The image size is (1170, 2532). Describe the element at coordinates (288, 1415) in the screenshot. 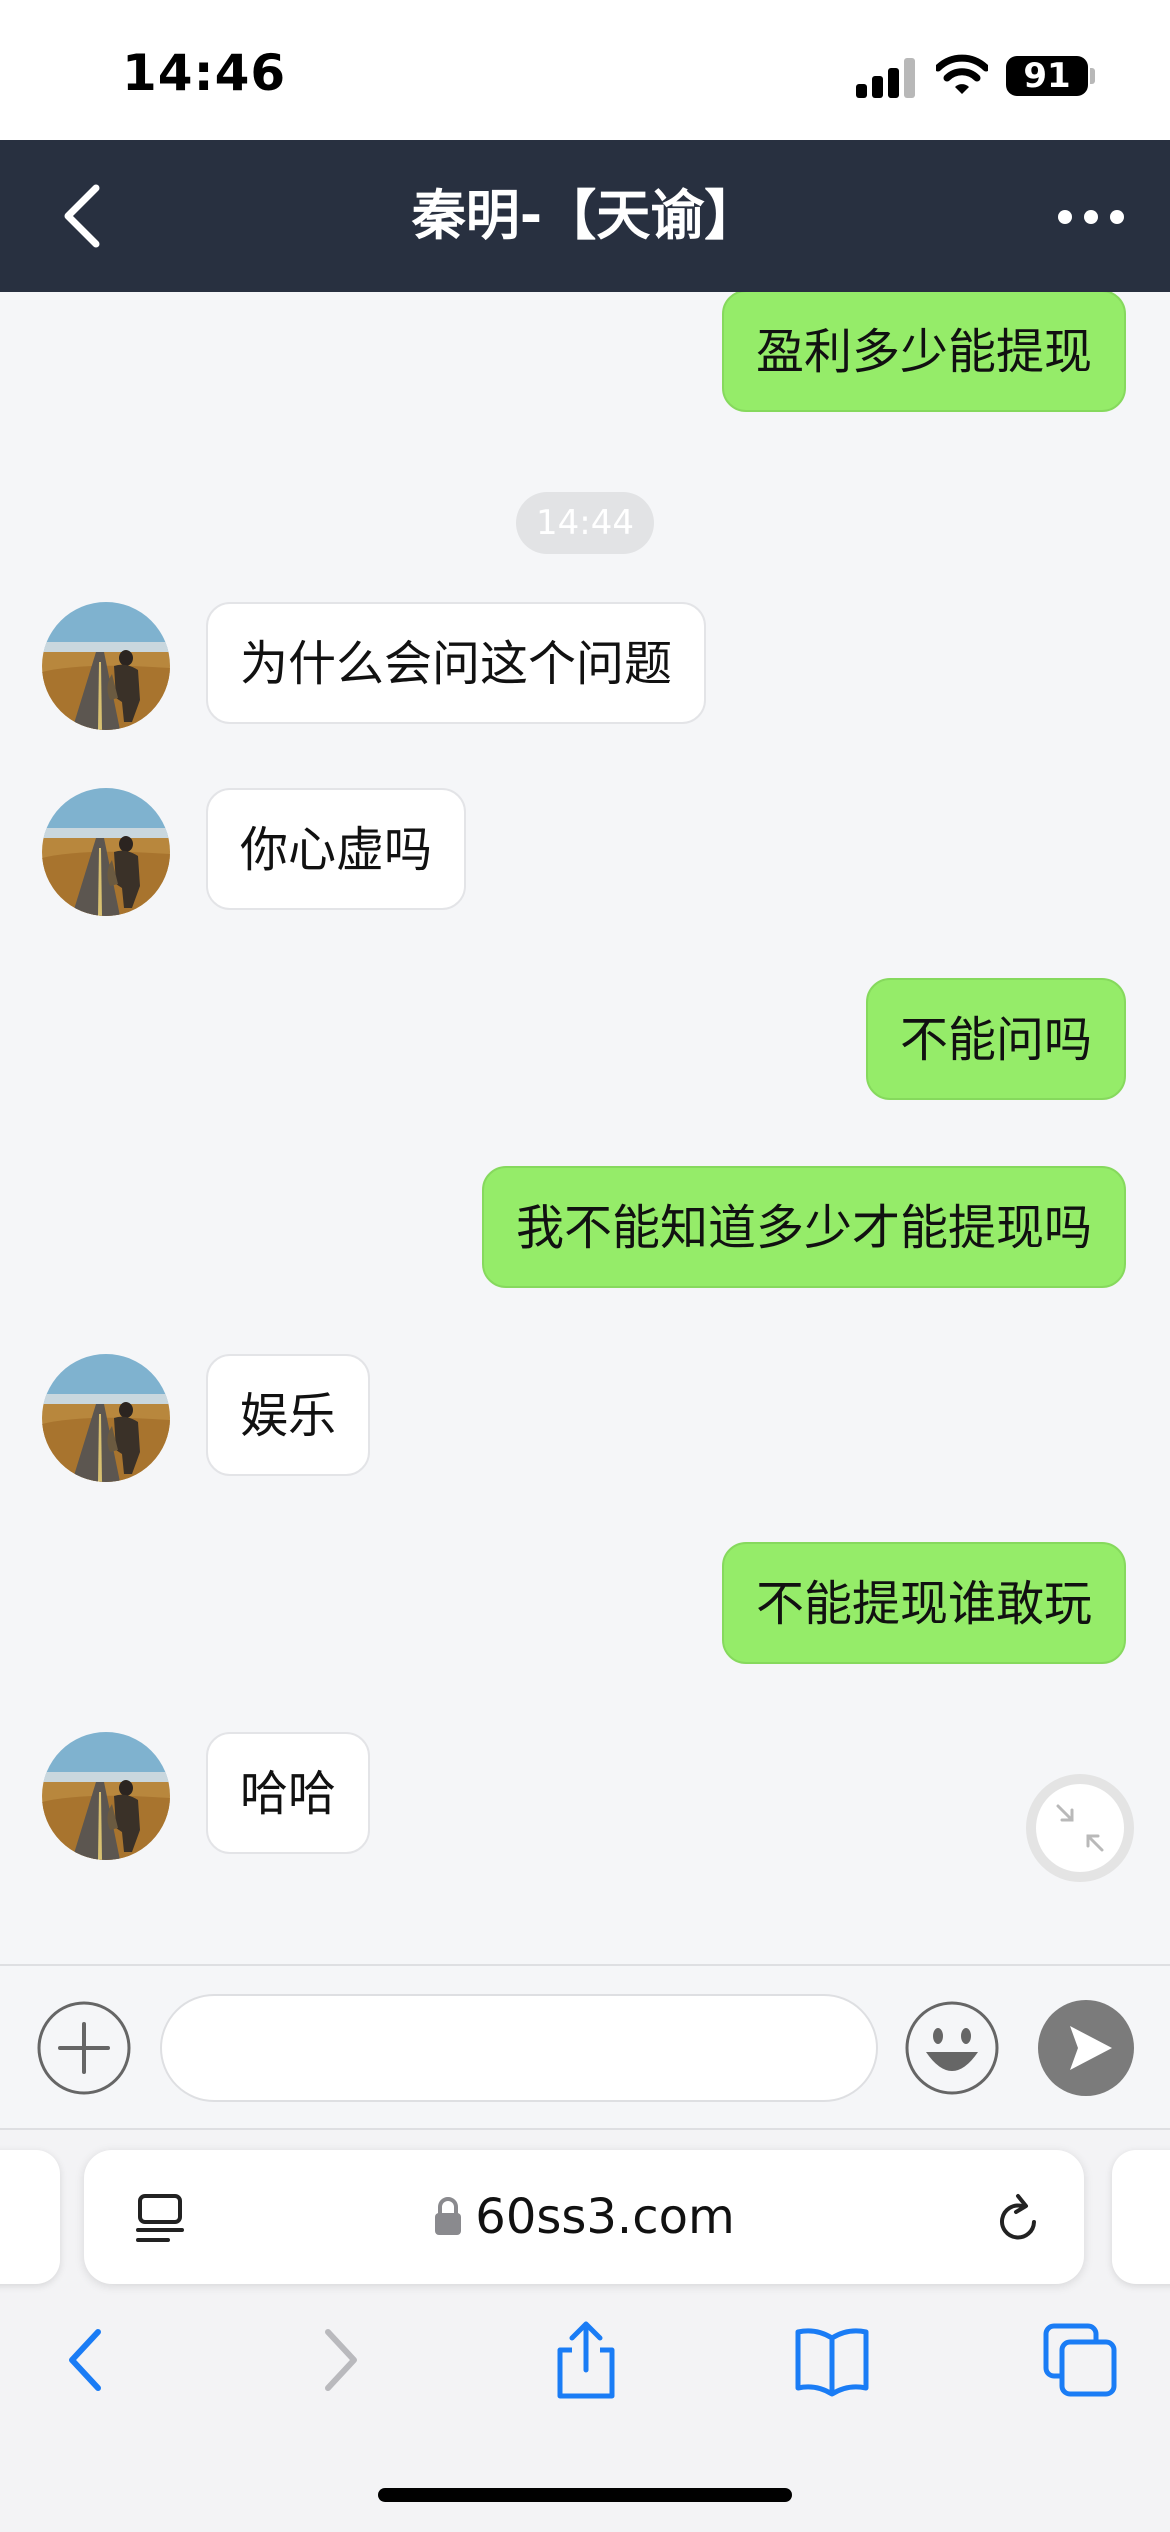

I see `message-bubble-incoming: 娱乐` at that location.